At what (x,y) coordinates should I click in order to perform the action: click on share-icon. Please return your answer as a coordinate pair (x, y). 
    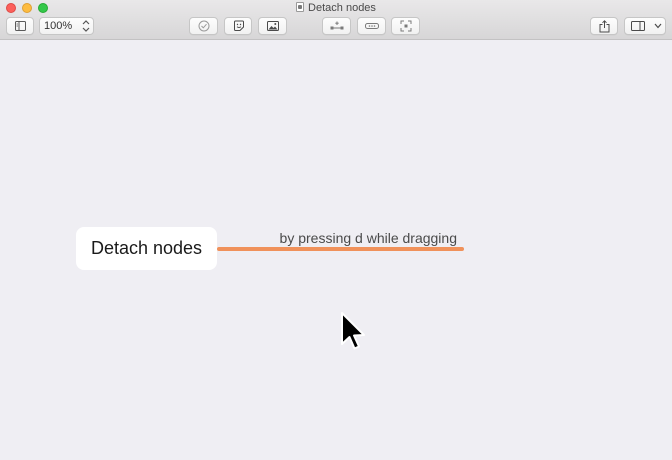
    Looking at the image, I should click on (604, 26).